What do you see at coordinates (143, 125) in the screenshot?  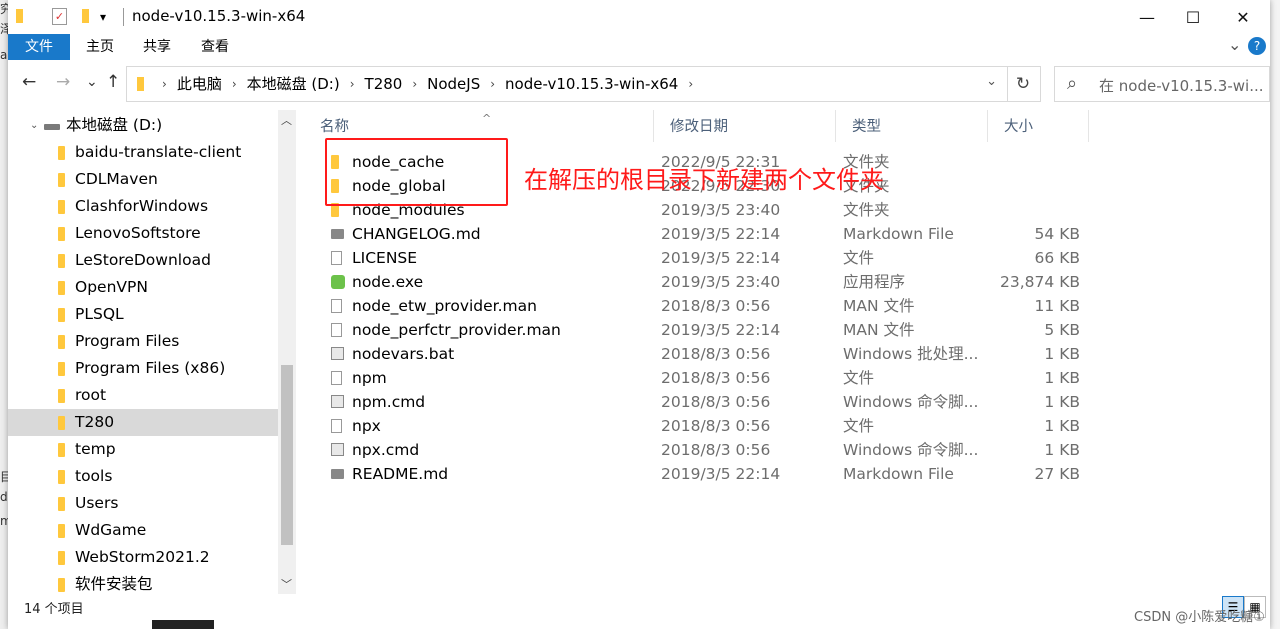 I see `tree-item-drive-d: ⌄ 本地磁盘 (D:)` at bounding box center [143, 125].